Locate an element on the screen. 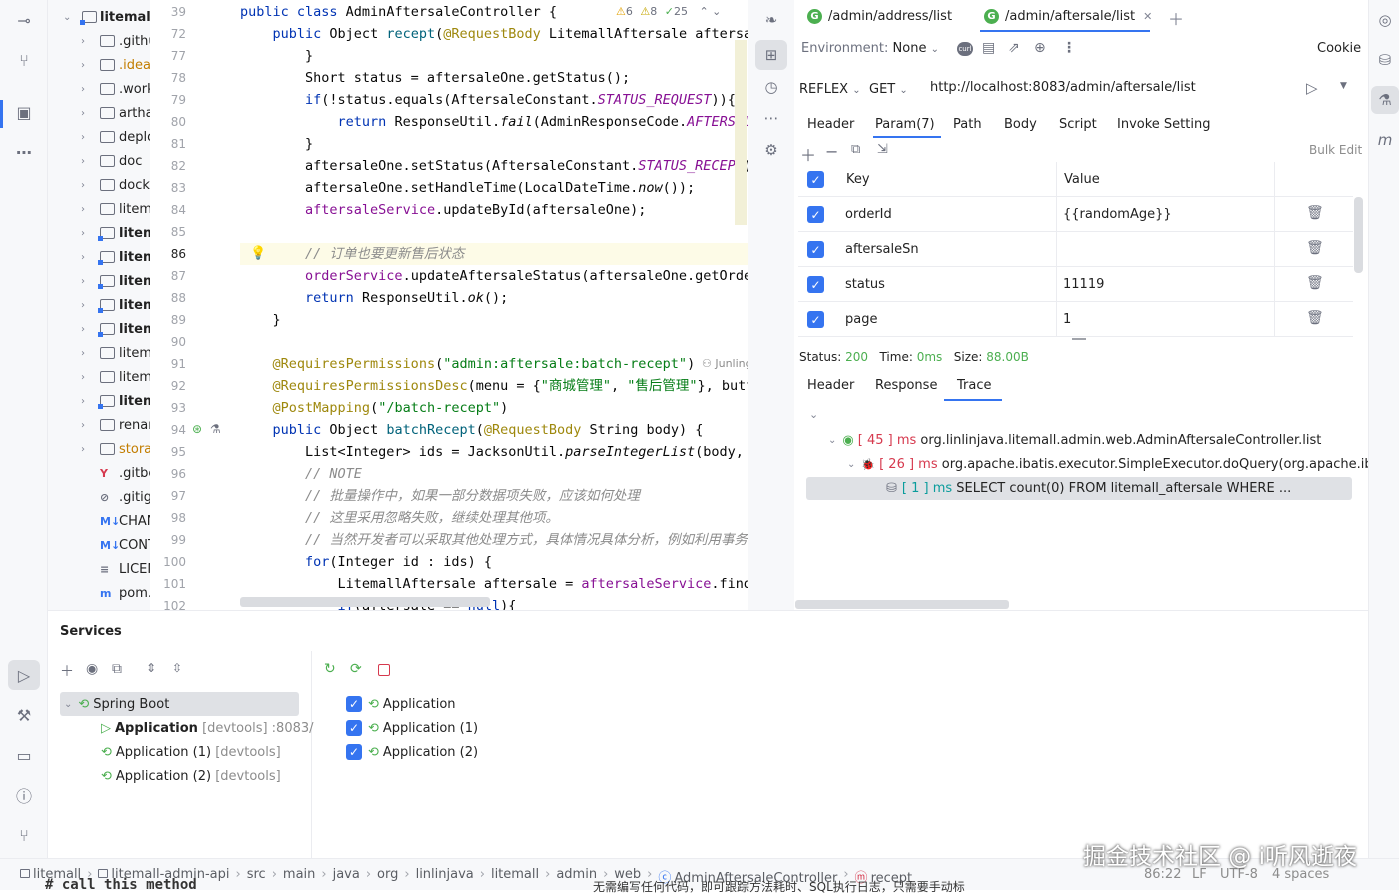  pull-requests-icon: ⑂ is located at coordinates (24, 60).